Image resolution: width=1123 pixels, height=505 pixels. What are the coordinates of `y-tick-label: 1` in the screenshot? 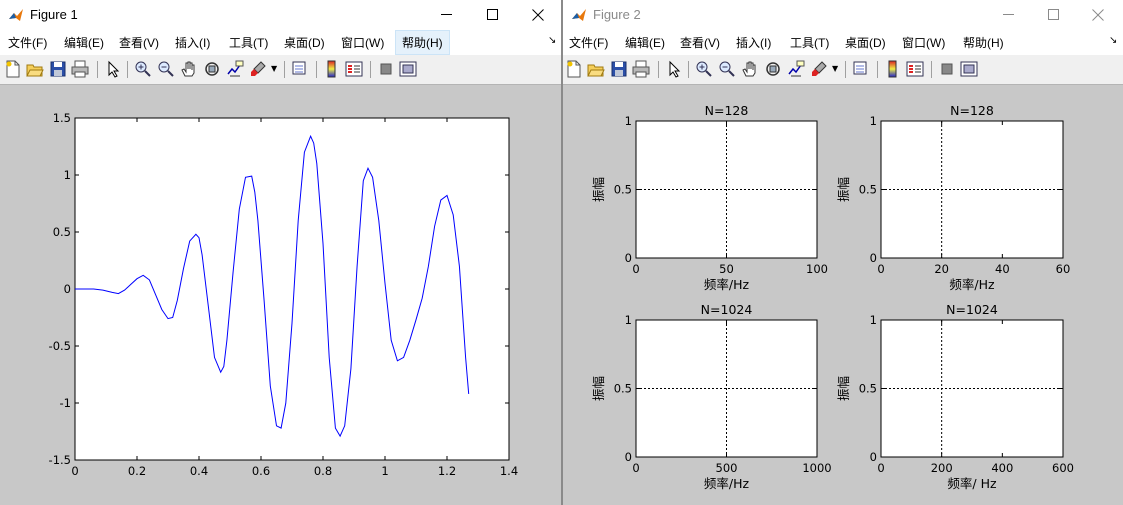 It's located at (873, 320).